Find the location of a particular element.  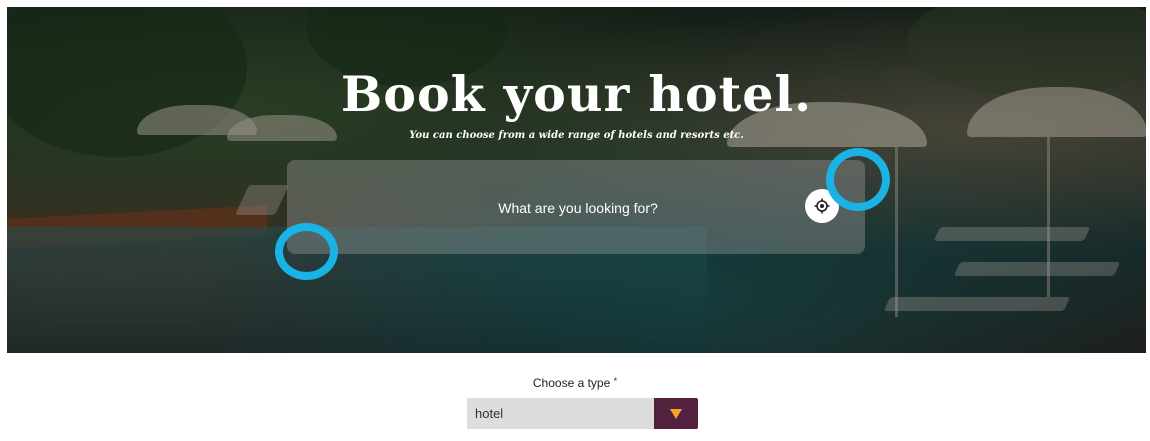

search-box is located at coordinates (578, 208).